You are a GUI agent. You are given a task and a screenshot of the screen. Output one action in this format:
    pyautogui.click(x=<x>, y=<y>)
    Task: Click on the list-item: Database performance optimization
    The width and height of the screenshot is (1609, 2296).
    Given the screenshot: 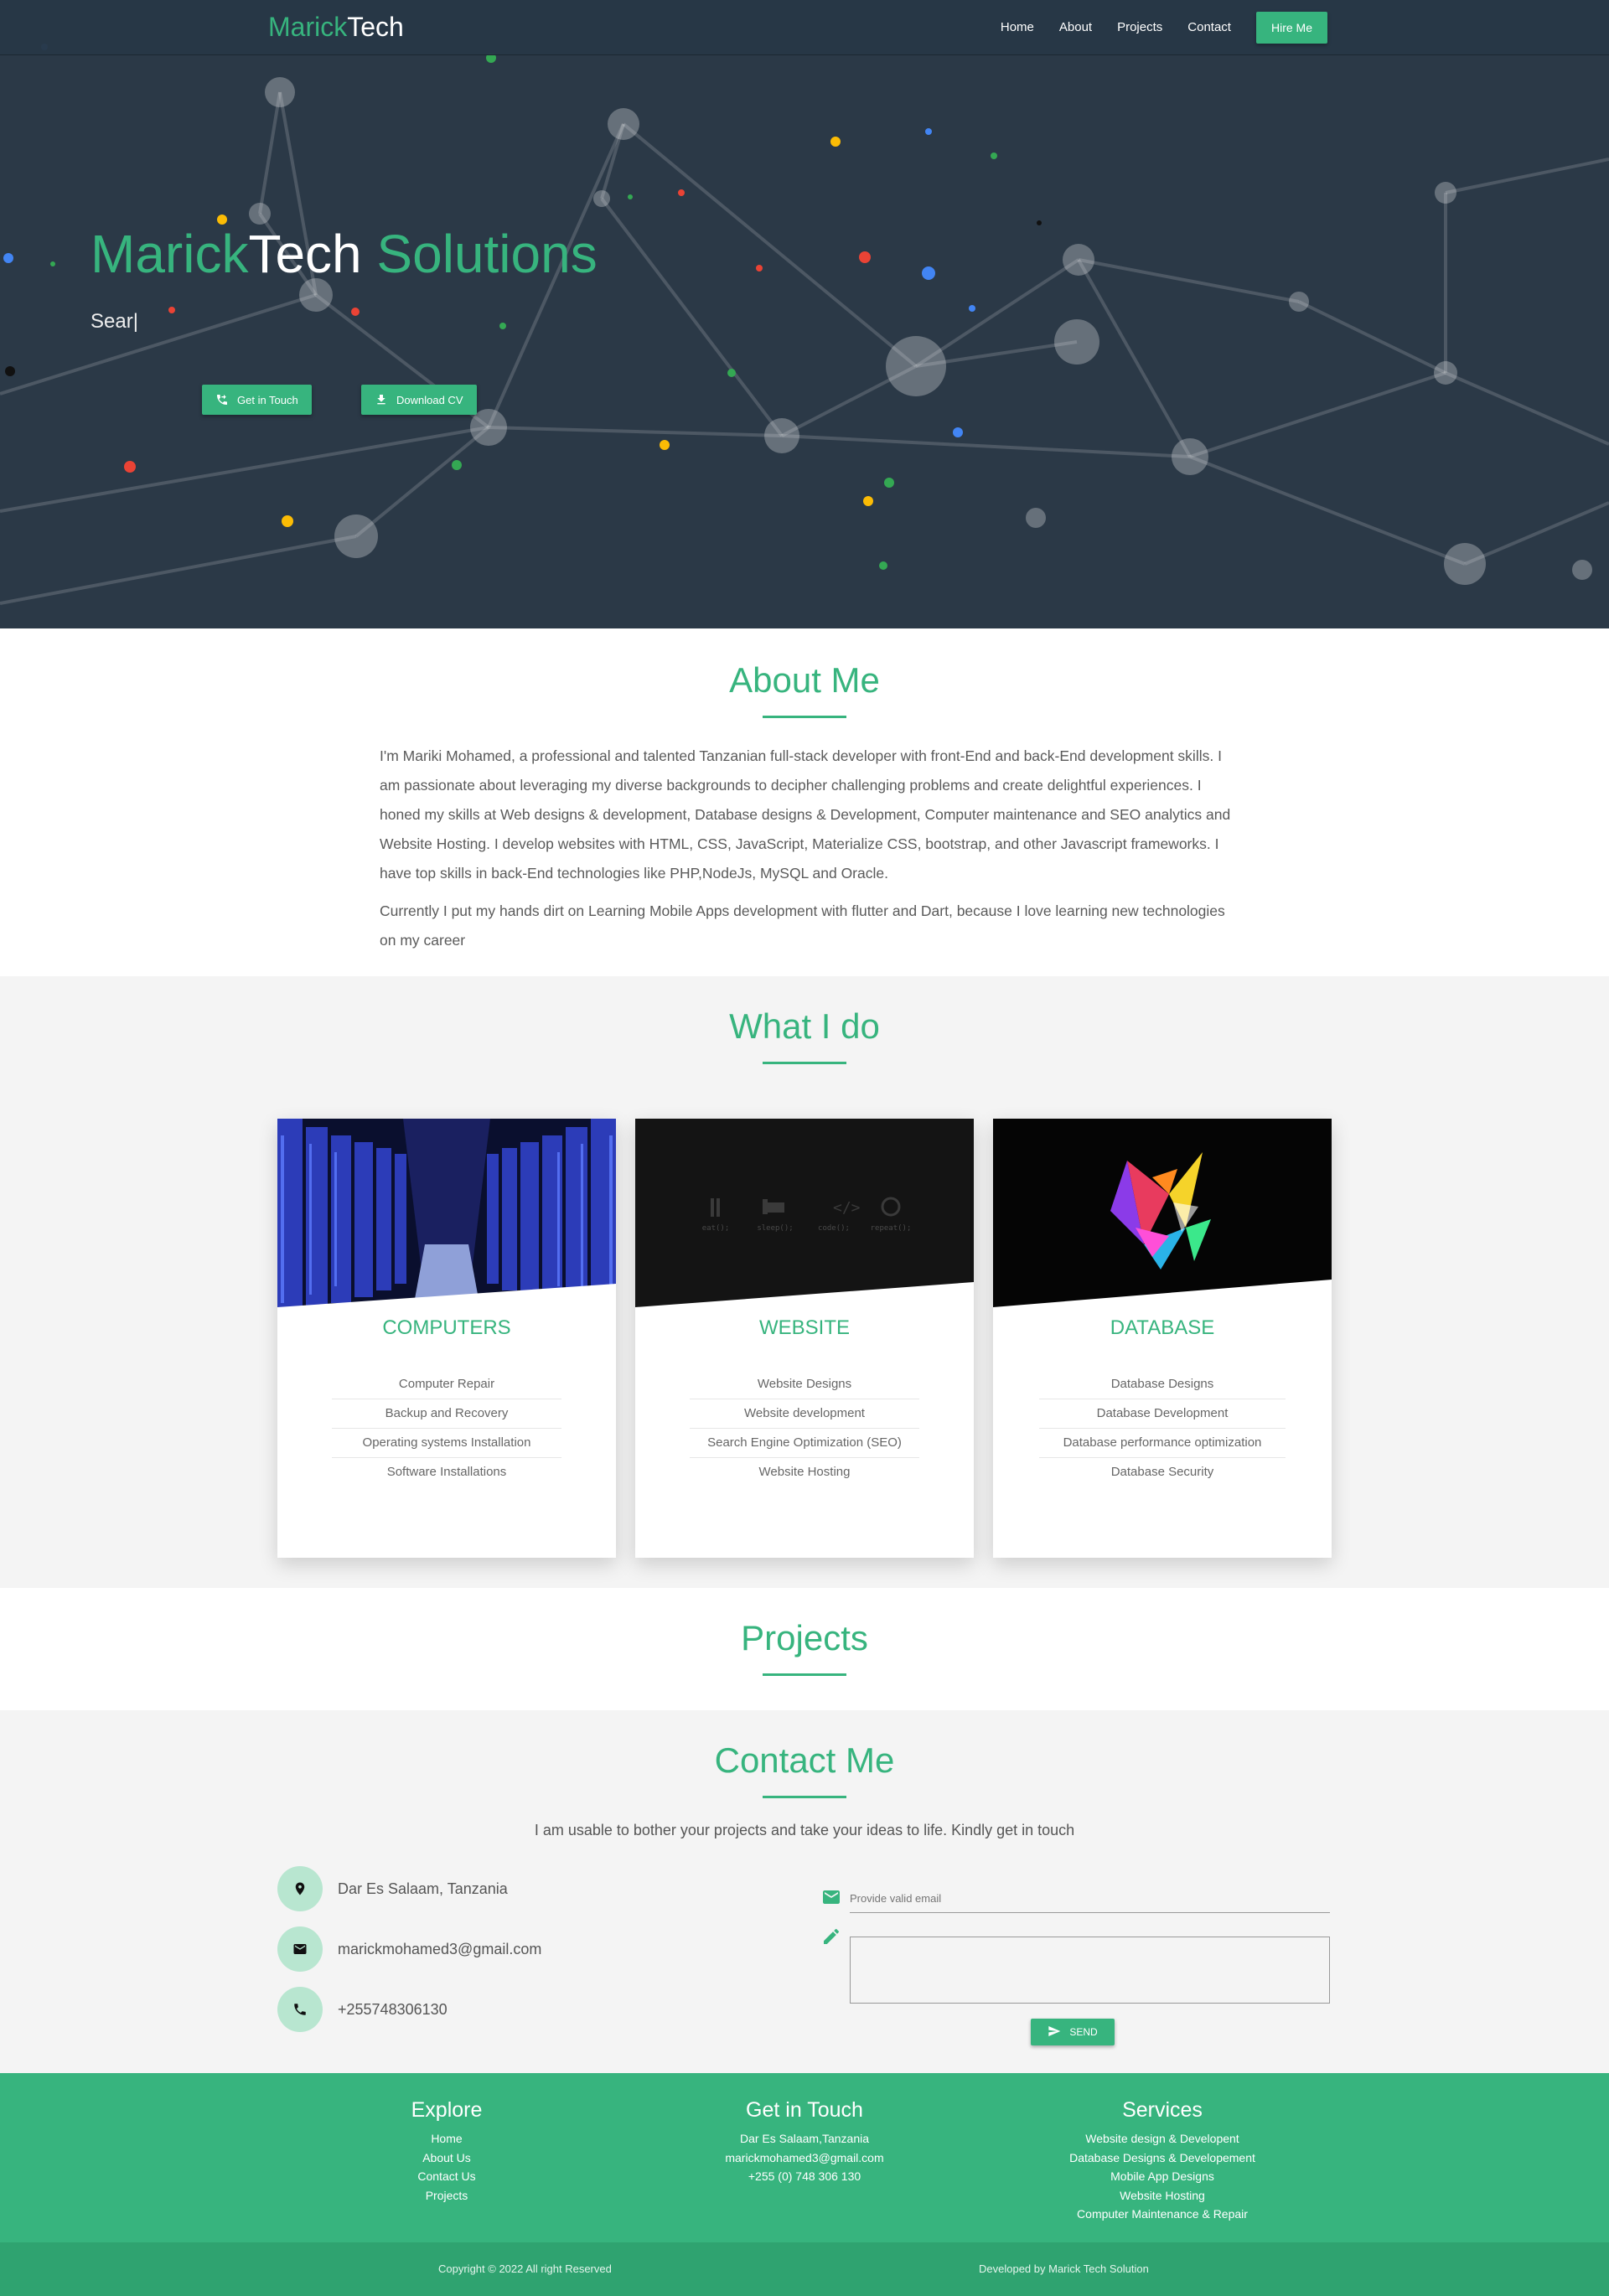 What is the action you would take?
    pyautogui.click(x=1162, y=1443)
    